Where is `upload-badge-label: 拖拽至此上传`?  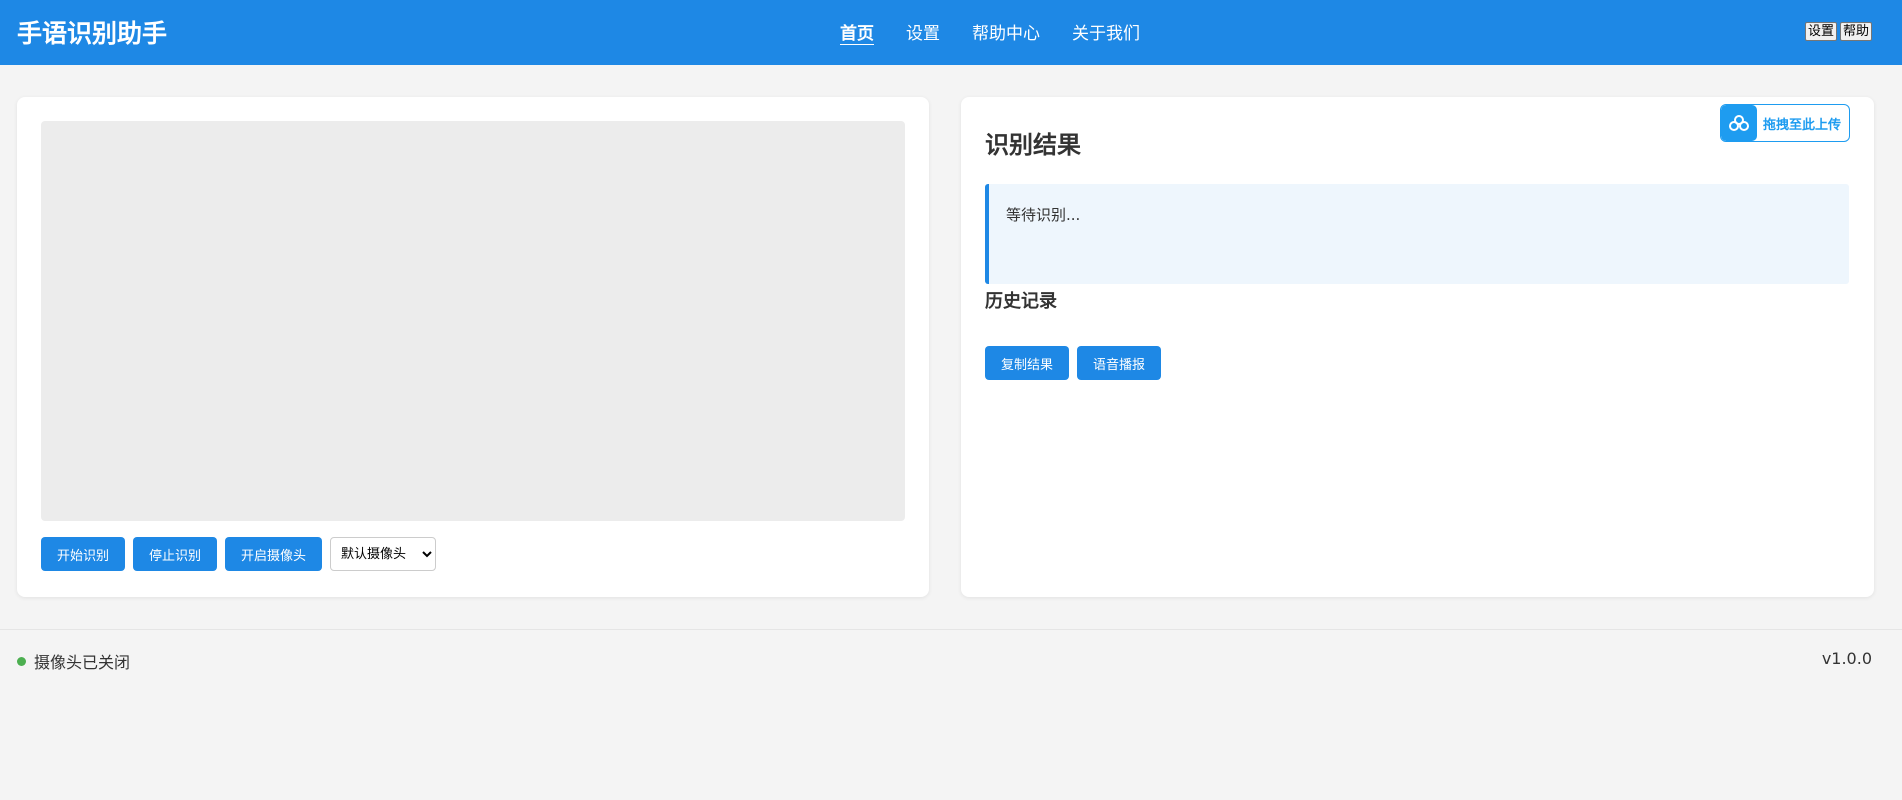 upload-badge-label: 拖拽至此上传 is located at coordinates (1802, 125).